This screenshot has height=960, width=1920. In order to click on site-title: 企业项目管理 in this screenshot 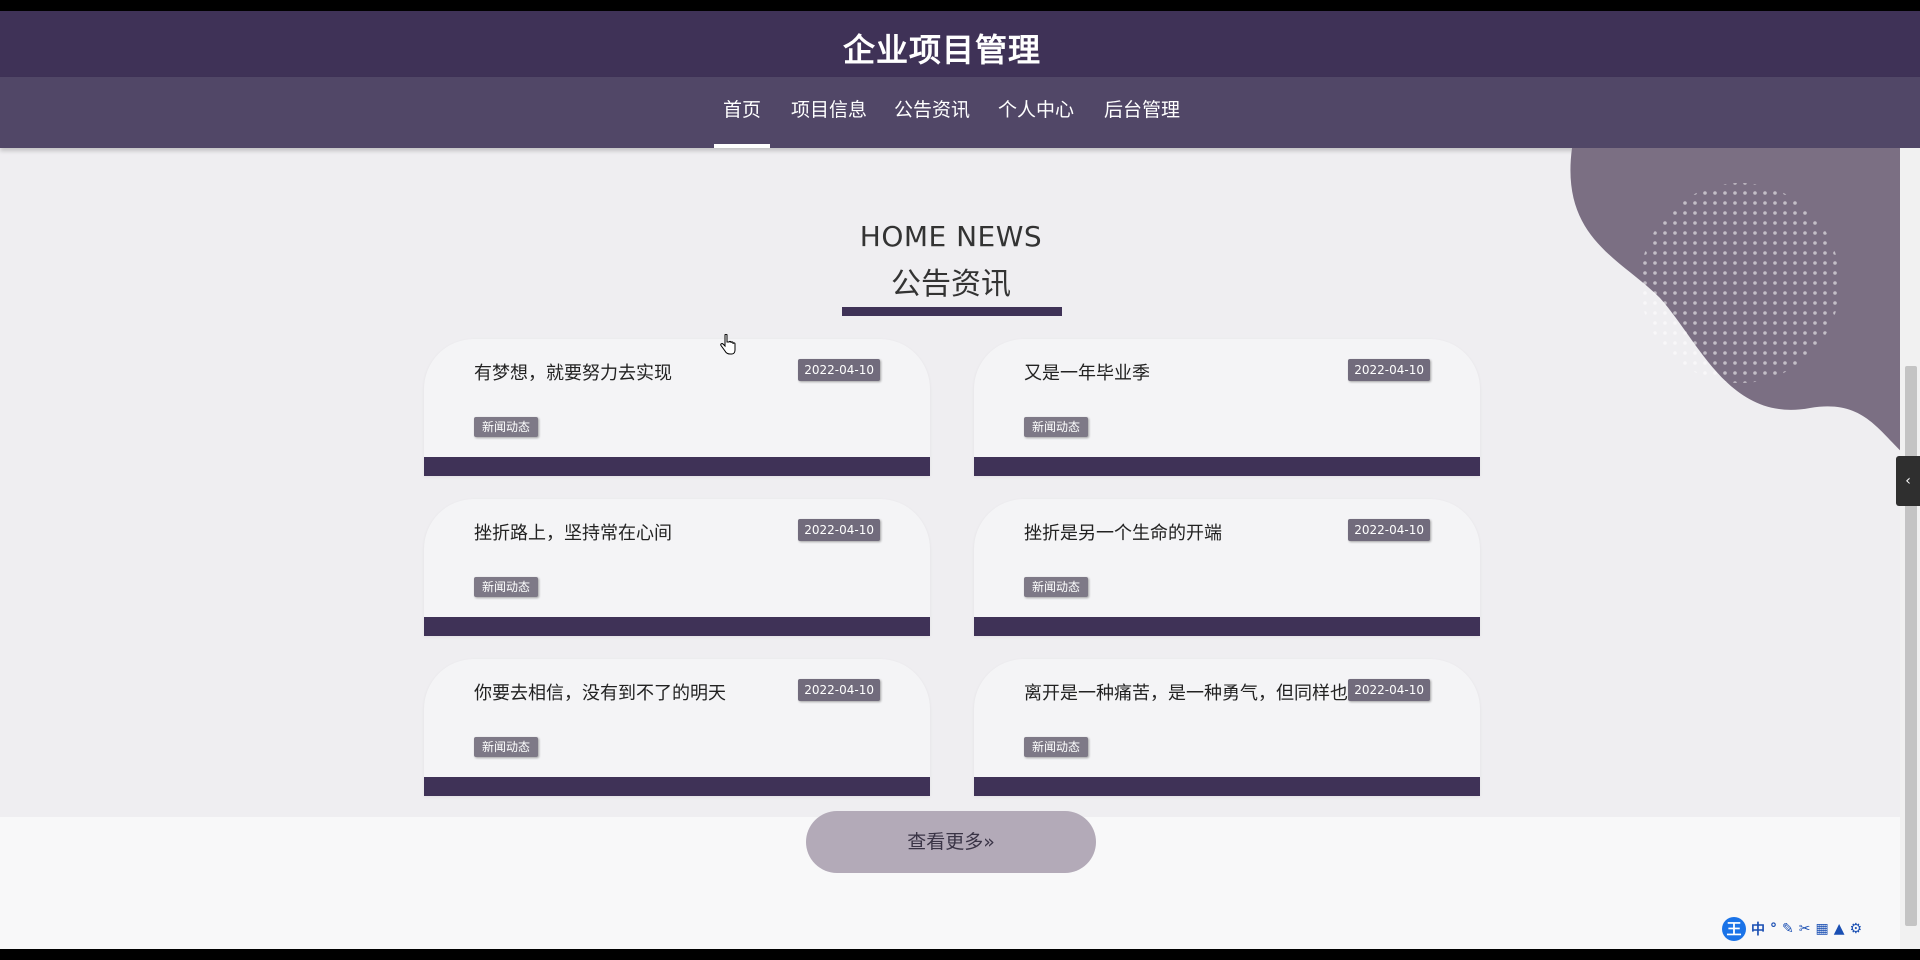, I will do `click(941, 50)`.